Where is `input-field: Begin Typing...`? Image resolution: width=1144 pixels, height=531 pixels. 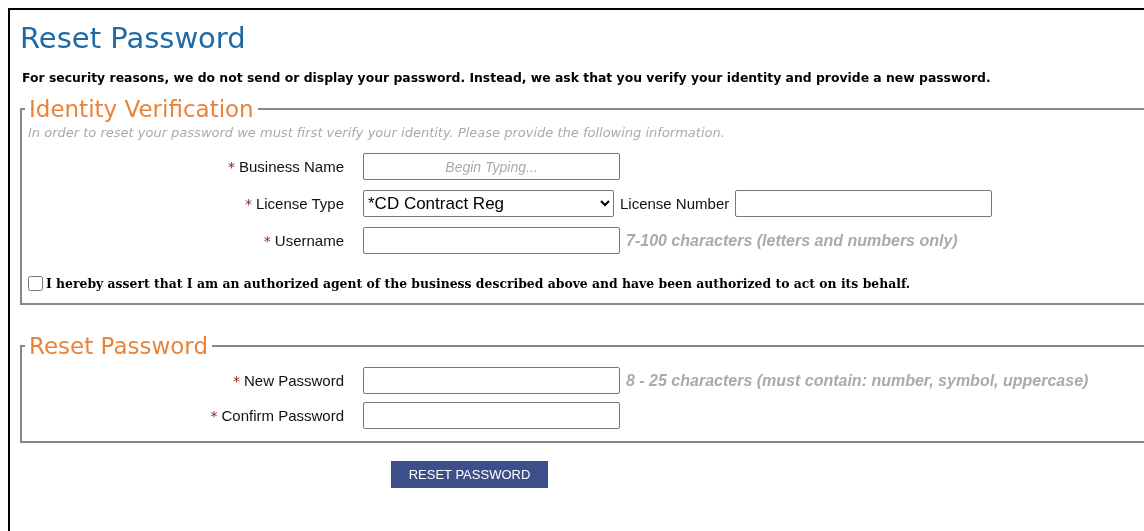
input-field: Begin Typing... is located at coordinates (491, 166).